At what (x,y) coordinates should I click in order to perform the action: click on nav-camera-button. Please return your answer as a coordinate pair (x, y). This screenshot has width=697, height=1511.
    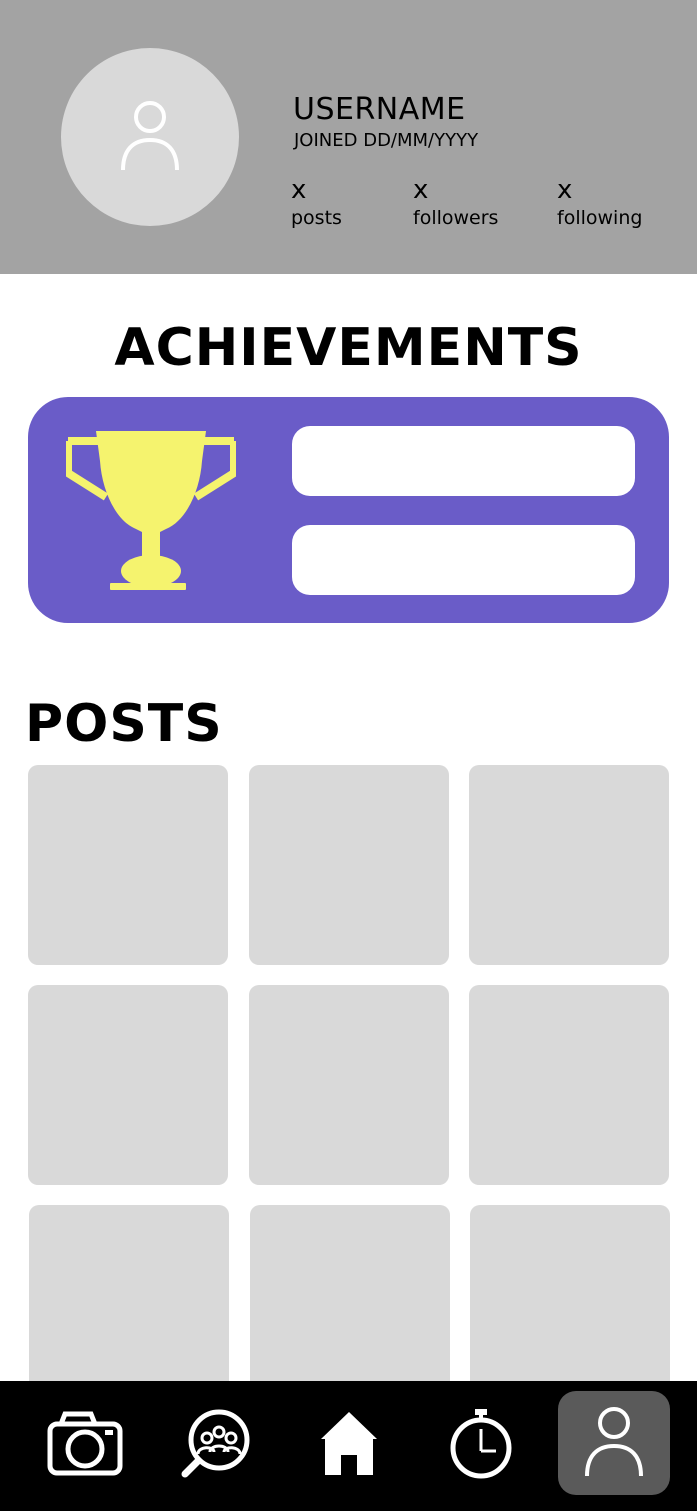
    Looking at the image, I should click on (85, 1443).